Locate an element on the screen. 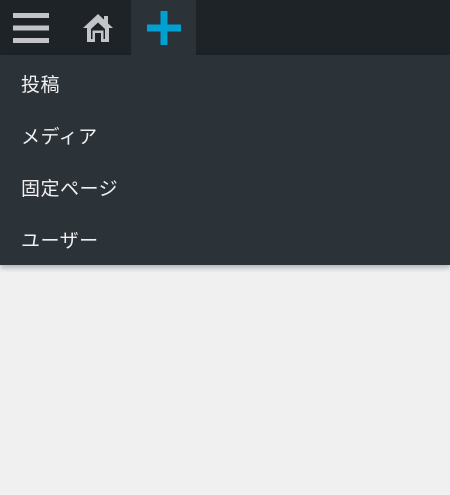 The height and width of the screenshot is (495, 450). menu-item-label: ユーザー is located at coordinates (60, 240).